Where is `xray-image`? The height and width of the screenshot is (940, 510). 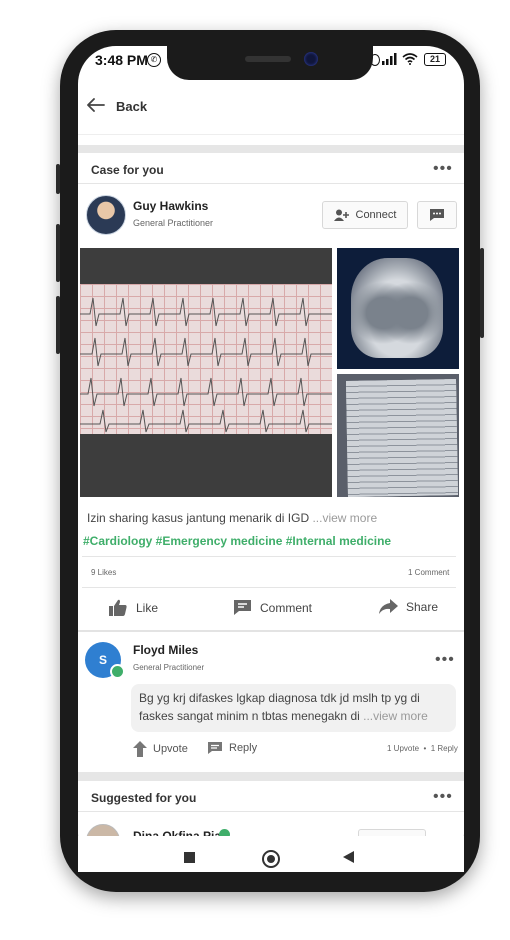
xray-image is located at coordinates (398, 308).